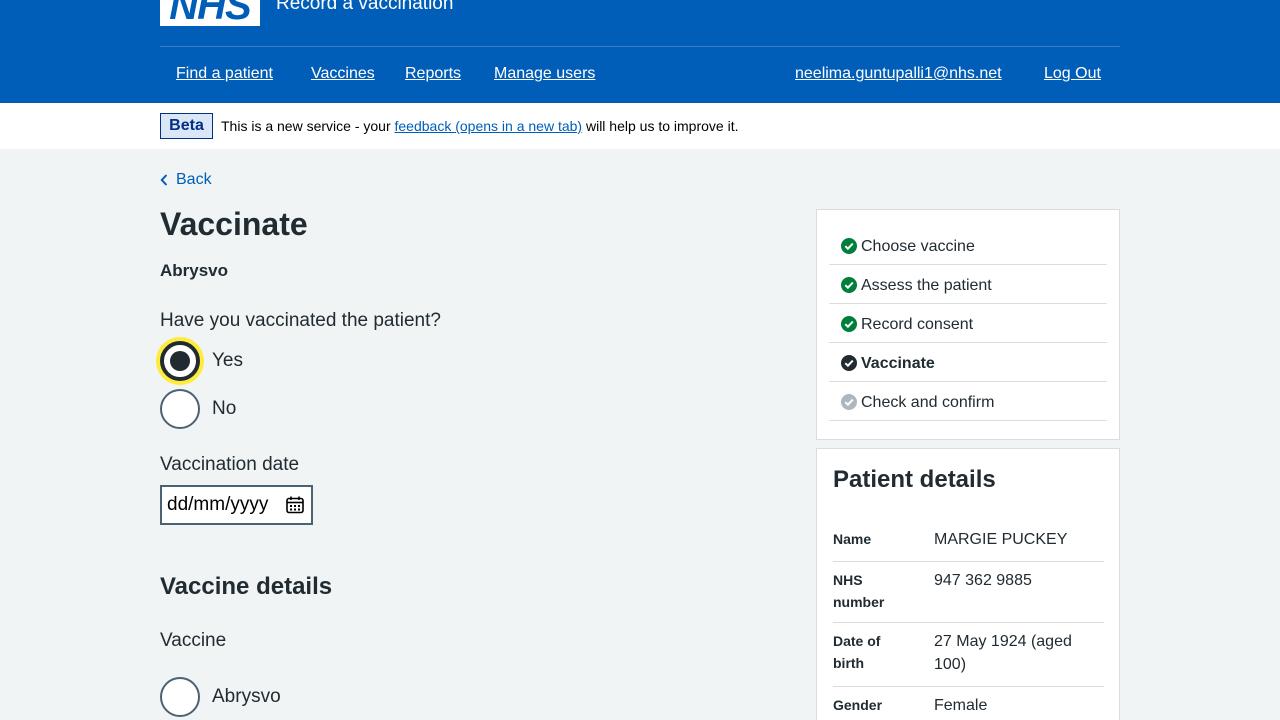 This screenshot has width=1280, height=720. I want to click on task-item-record-consent: Record consent, so click(968, 323).